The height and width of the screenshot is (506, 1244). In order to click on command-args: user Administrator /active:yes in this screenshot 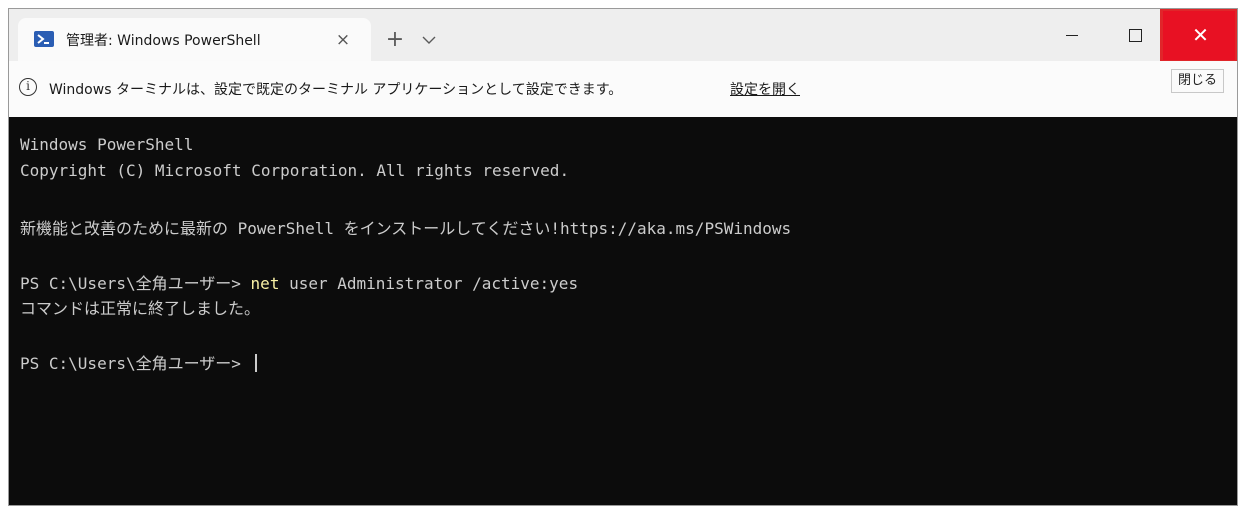, I will do `click(429, 283)`.